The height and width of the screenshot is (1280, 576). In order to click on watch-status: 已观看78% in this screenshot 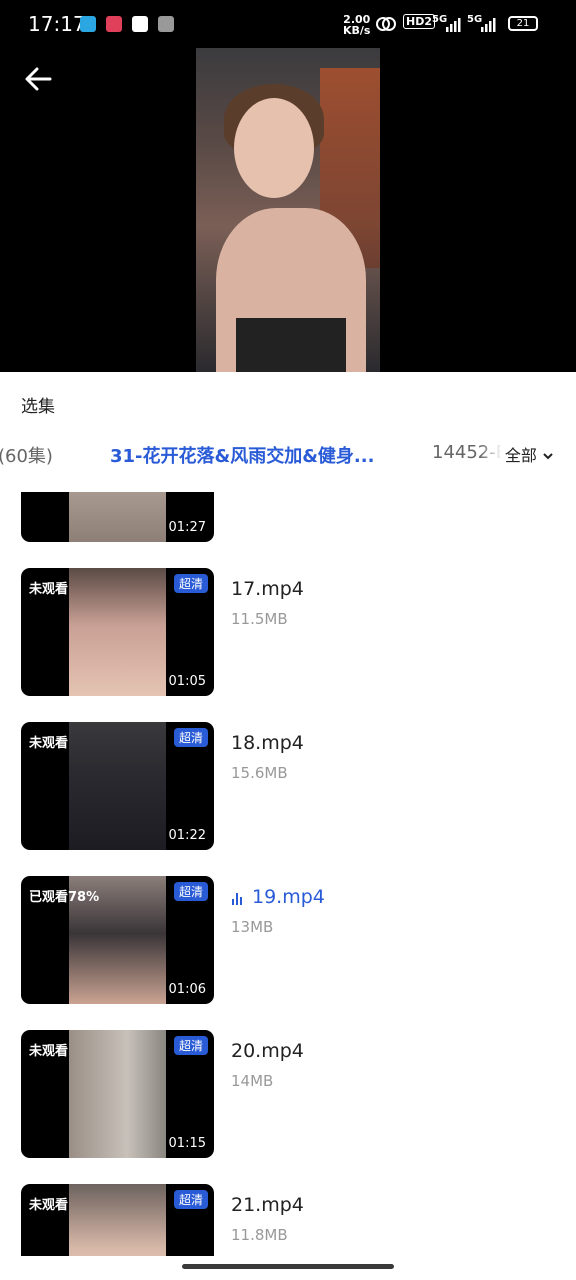, I will do `click(64, 897)`.